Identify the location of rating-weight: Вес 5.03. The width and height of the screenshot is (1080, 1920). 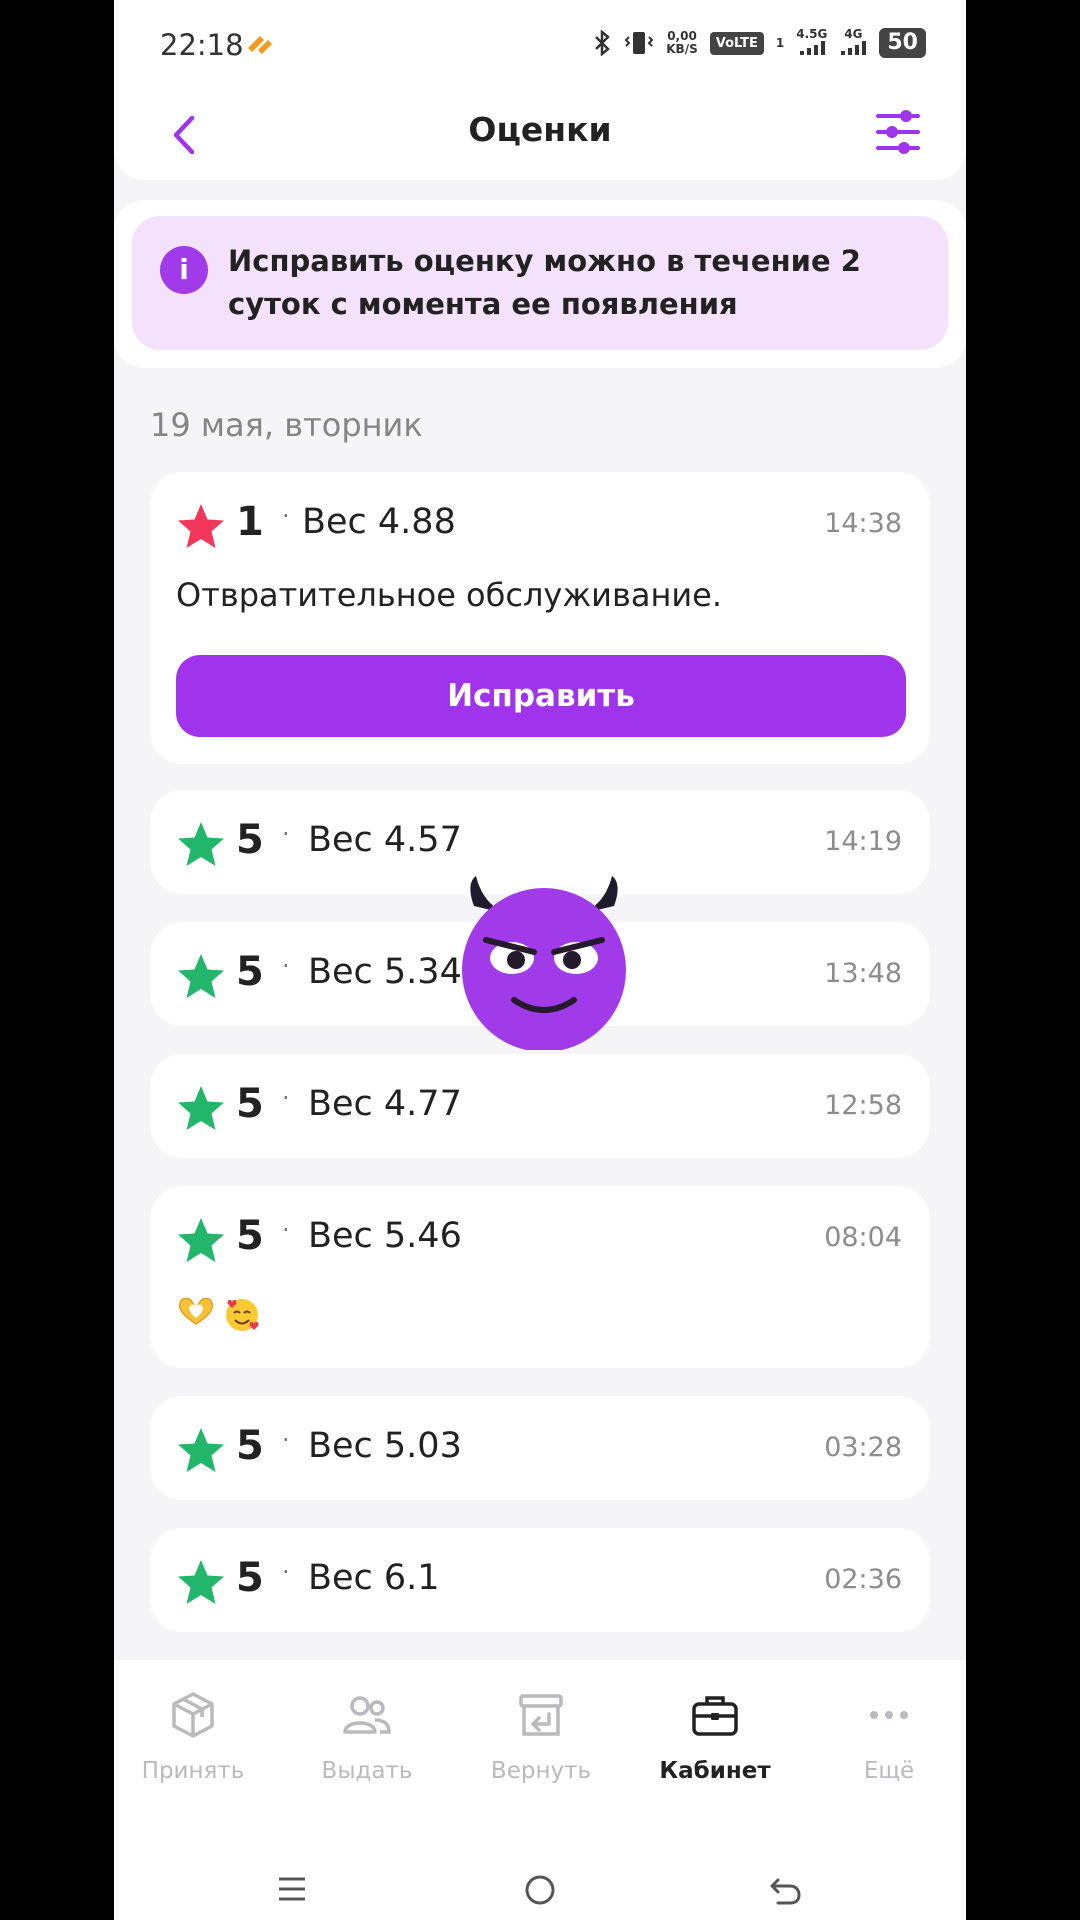
(385, 1446).